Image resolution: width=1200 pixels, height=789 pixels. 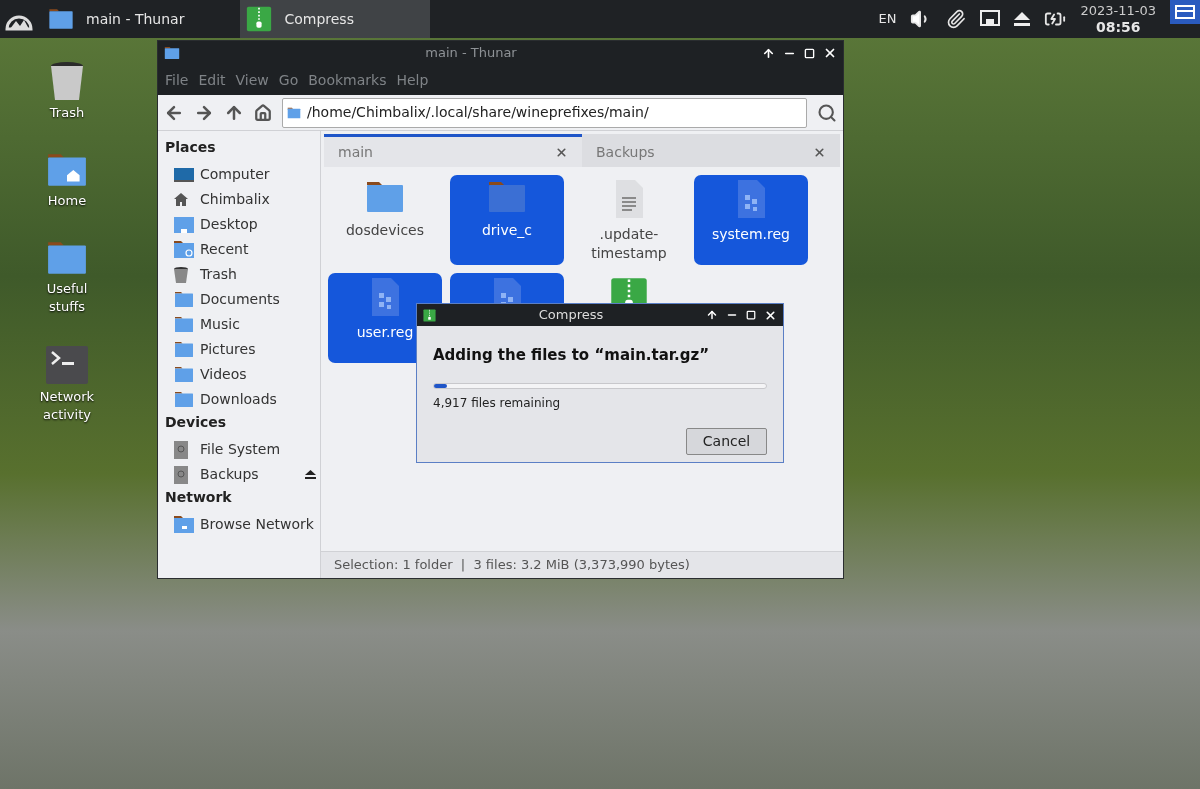 What do you see at coordinates (191, 147) in the screenshot?
I see `sidebar-heading: Places` at bounding box center [191, 147].